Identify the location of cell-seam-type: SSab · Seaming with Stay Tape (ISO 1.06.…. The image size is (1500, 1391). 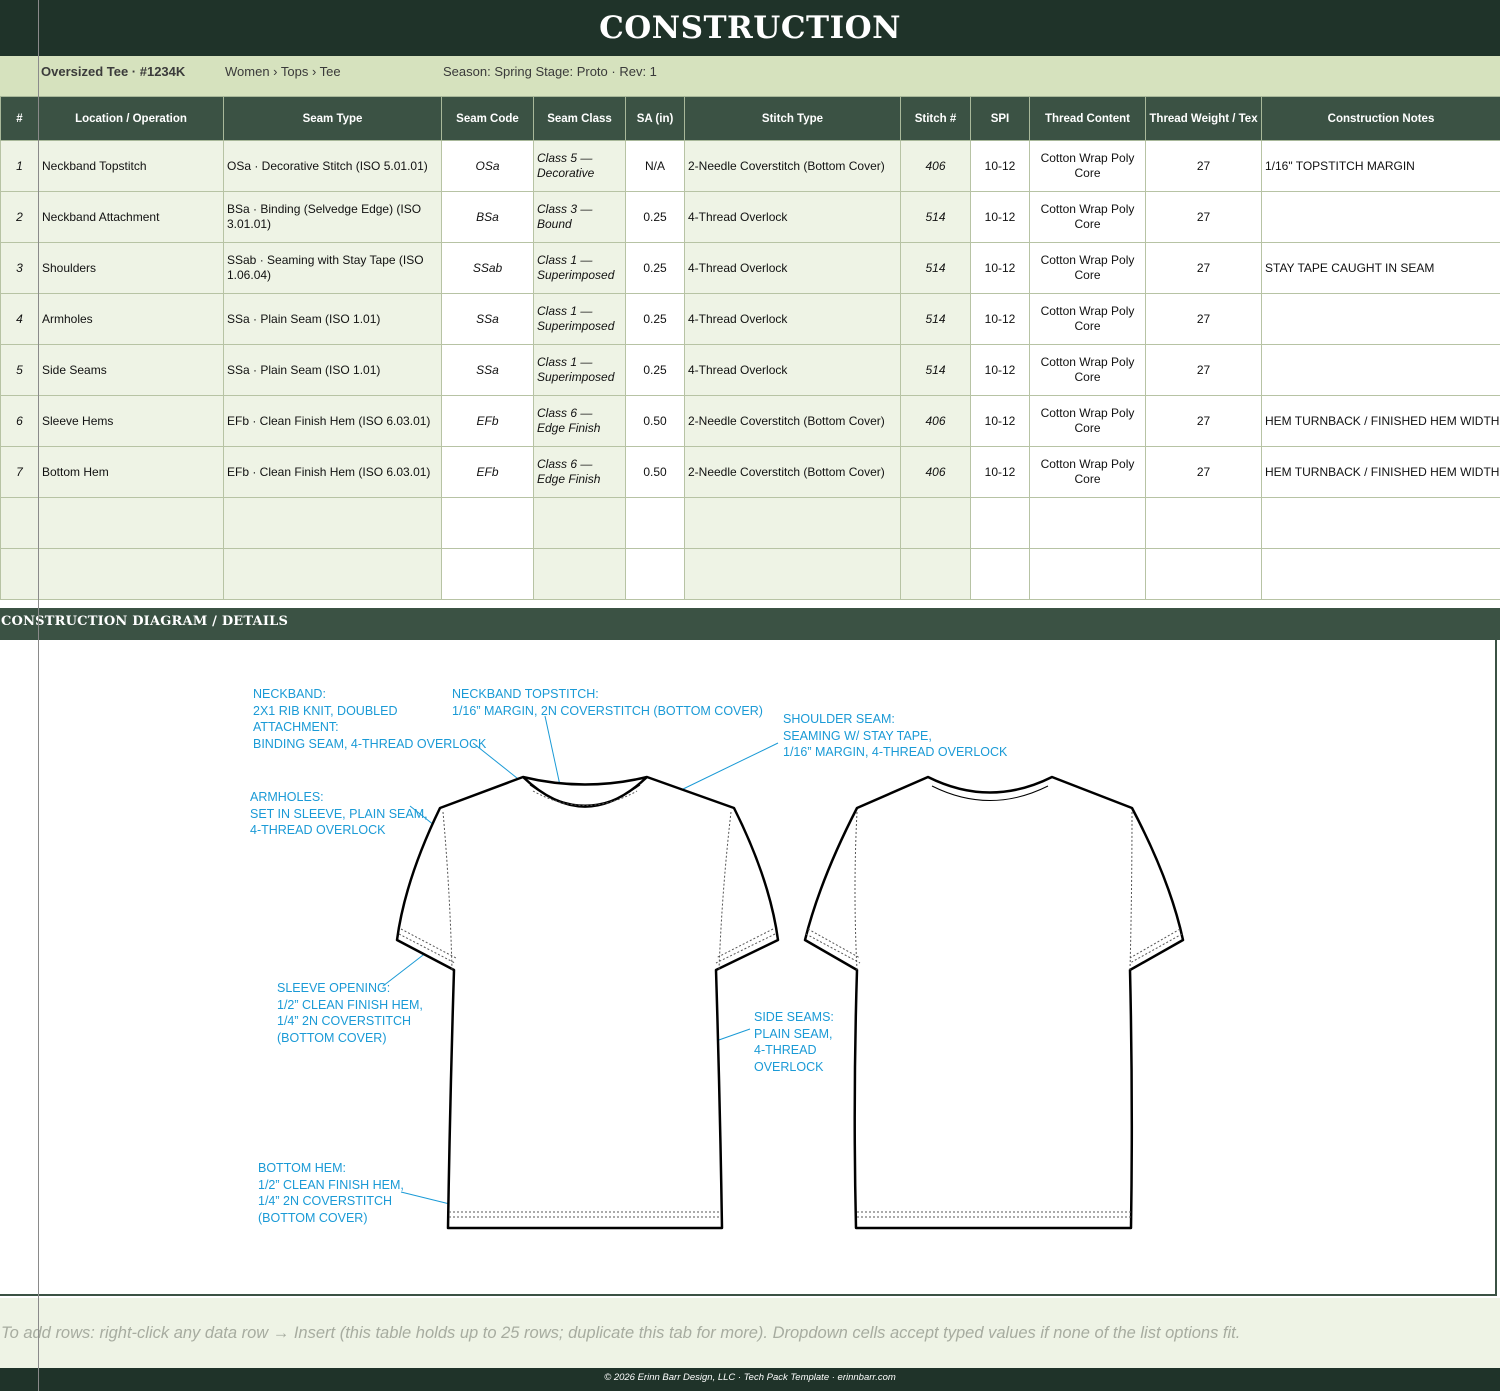
(332, 268).